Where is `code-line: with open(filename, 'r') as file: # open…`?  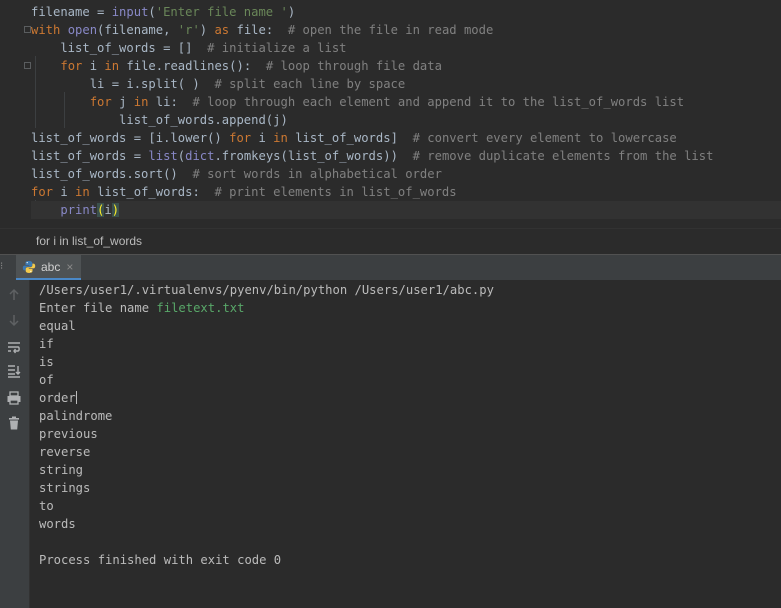 code-line: with open(filename, 'r') as file: # open… is located at coordinates (406, 30).